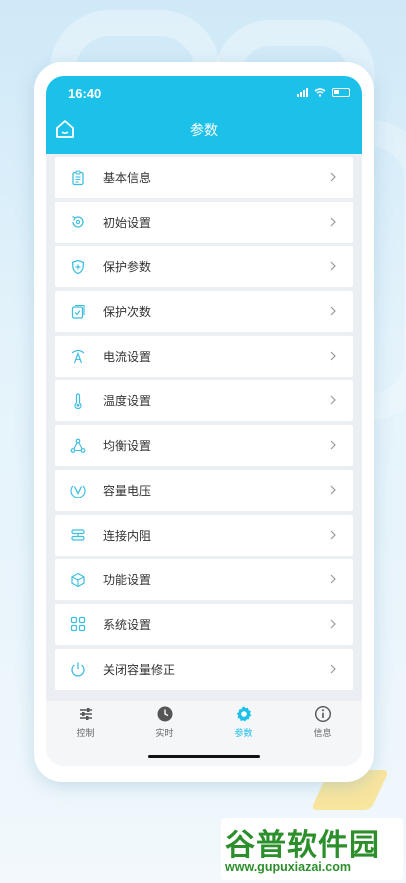  What do you see at coordinates (78, 401) in the screenshot?
I see `thermometer-icon` at bounding box center [78, 401].